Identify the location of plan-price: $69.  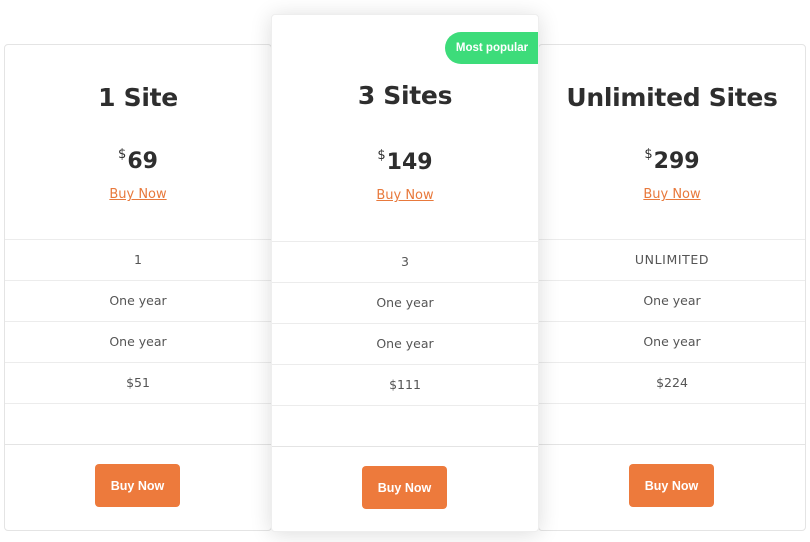
(138, 160).